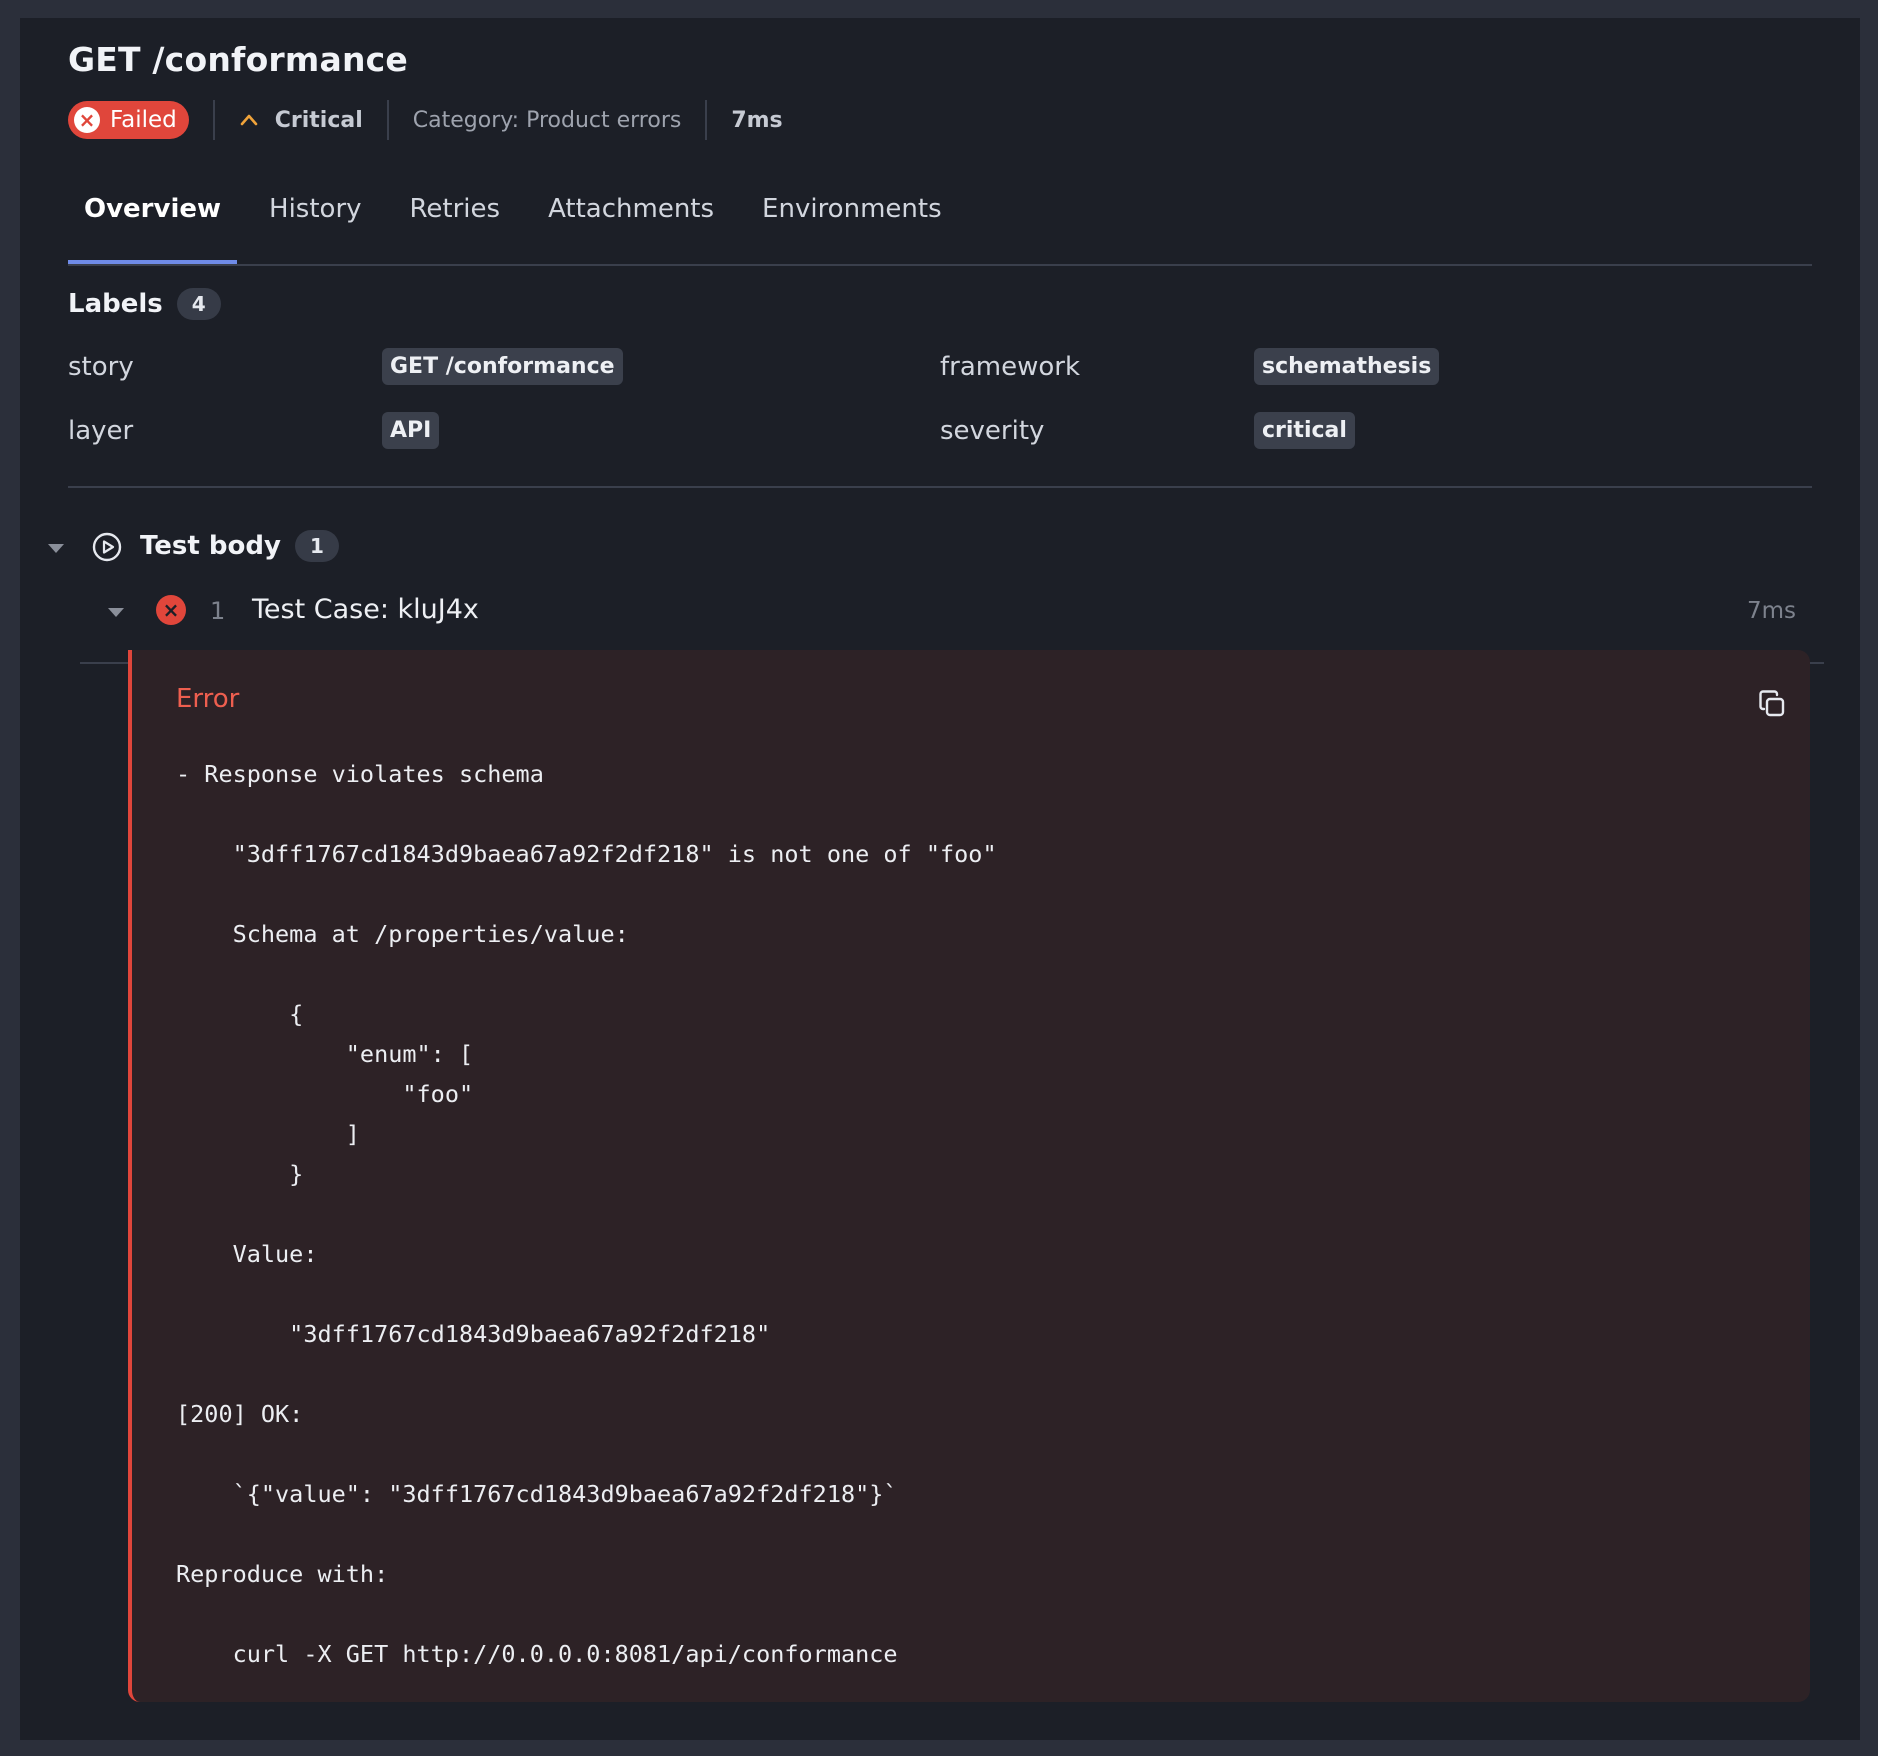 The height and width of the screenshot is (1756, 1878). Describe the element at coordinates (101, 367) in the screenshot. I see `label-key-story: story` at that location.